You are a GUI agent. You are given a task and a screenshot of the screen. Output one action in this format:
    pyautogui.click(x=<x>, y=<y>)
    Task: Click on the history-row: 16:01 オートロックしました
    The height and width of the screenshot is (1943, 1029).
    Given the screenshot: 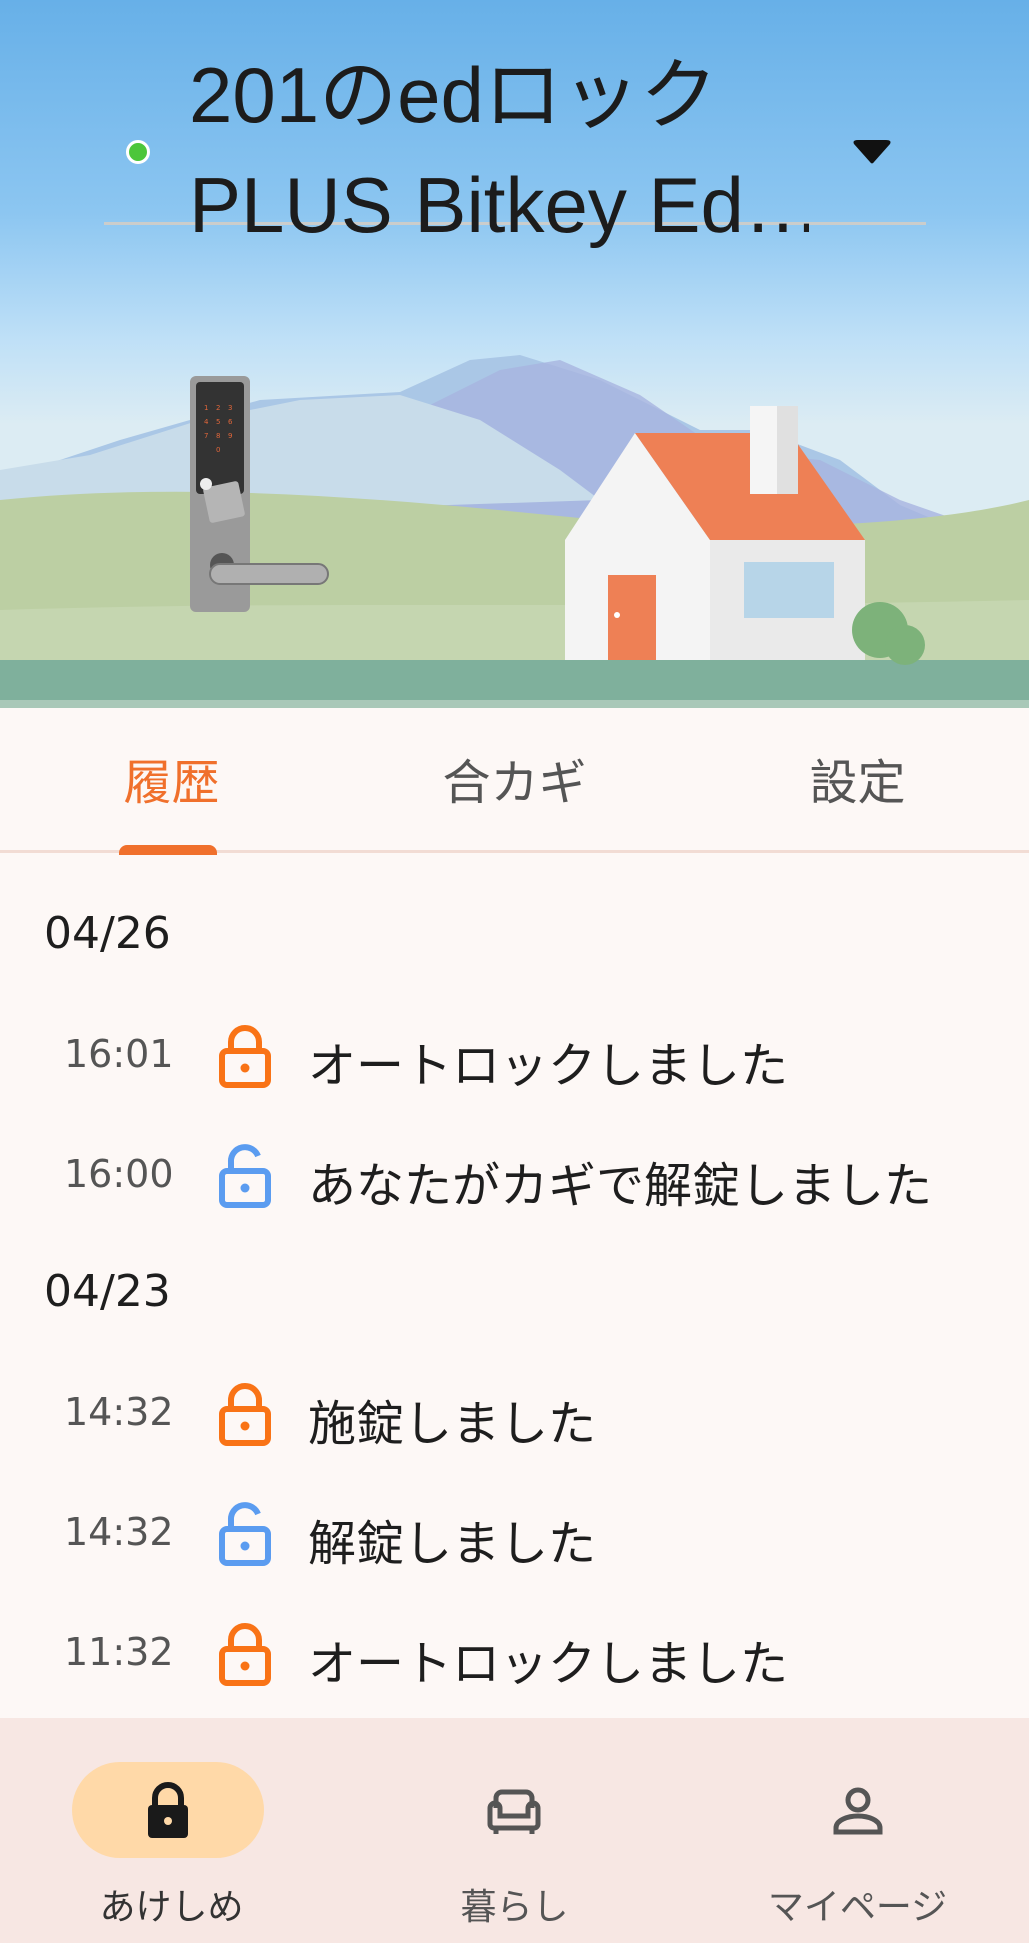 What is the action you would take?
    pyautogui.click(x=514, y=1054)
    